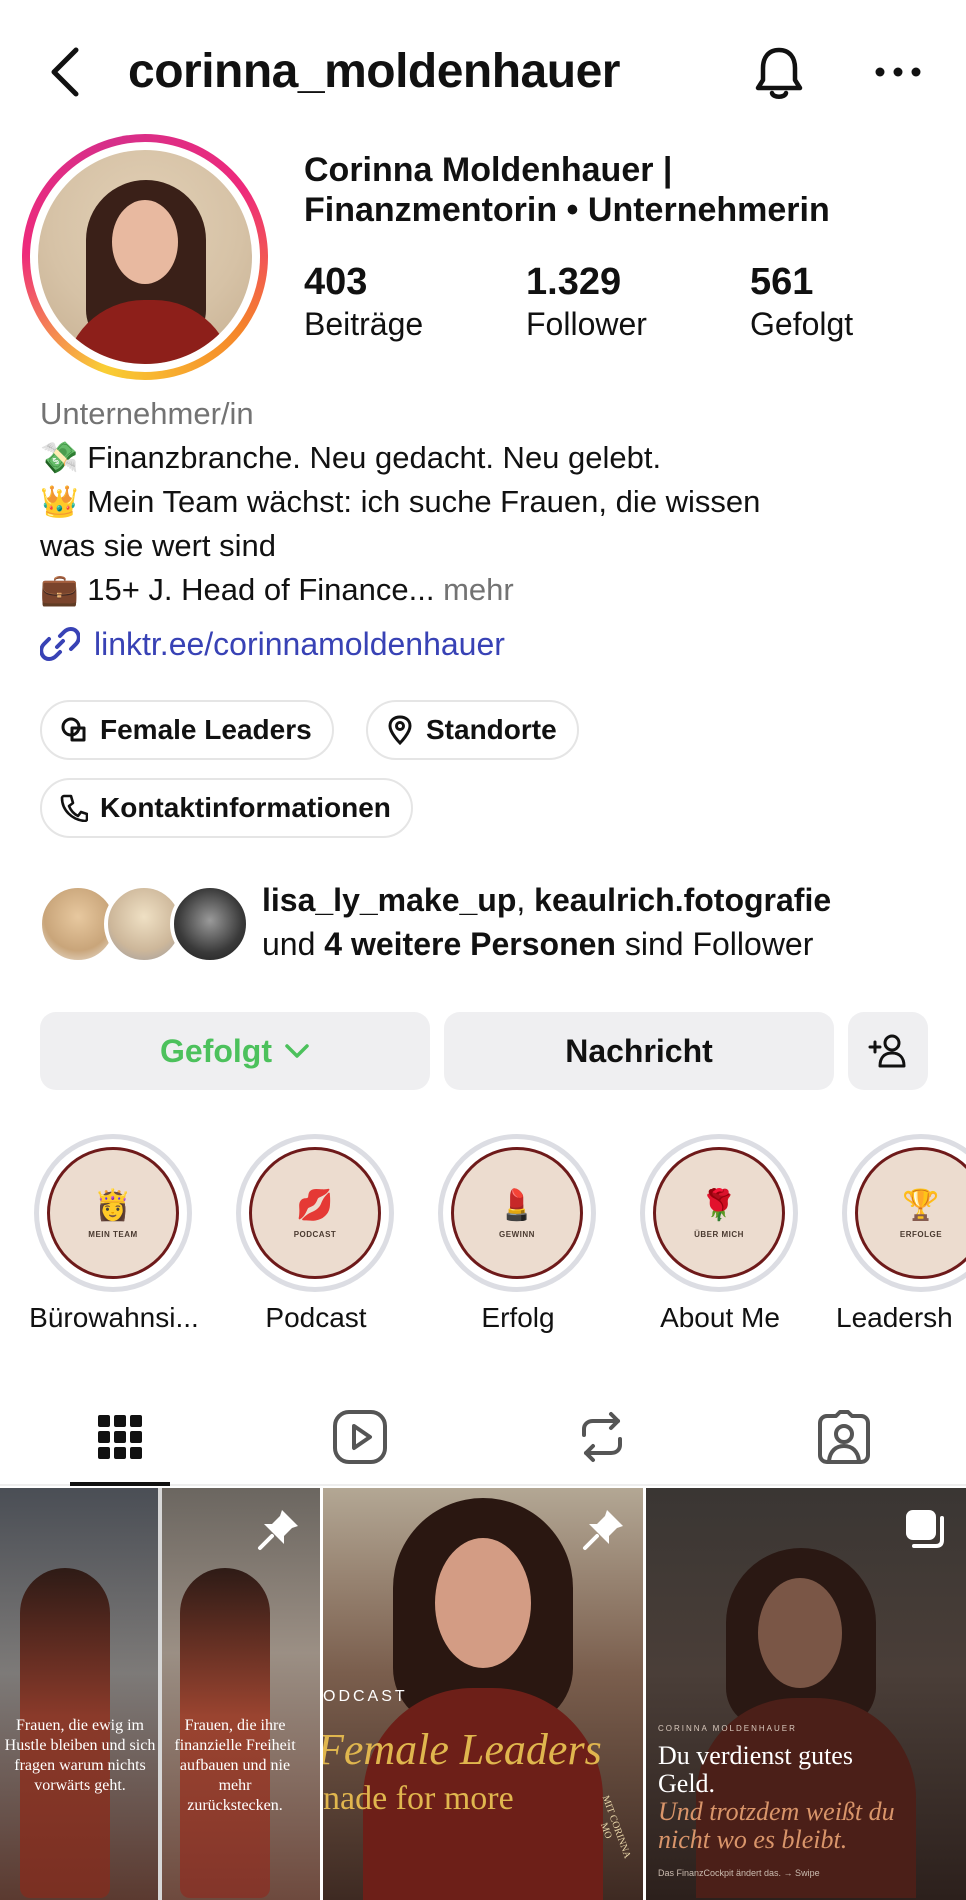 This screenshot has height=1900, width=966. Describe the element at coordinates (687, 1783) in the screenshot. I see `post-line: Geld.` at that location.